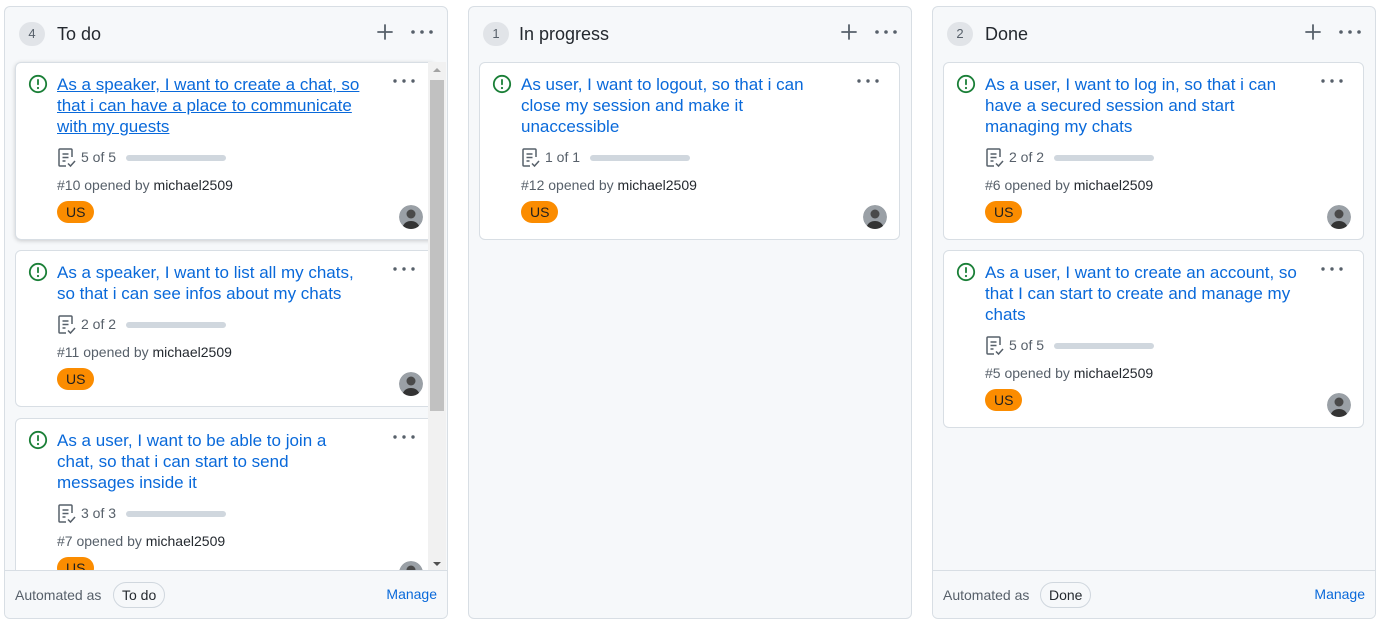 The width and height of the screenshot is (1384, 621). I want to click on issue-number-opened: #5 opened by, so click(1029, 373).